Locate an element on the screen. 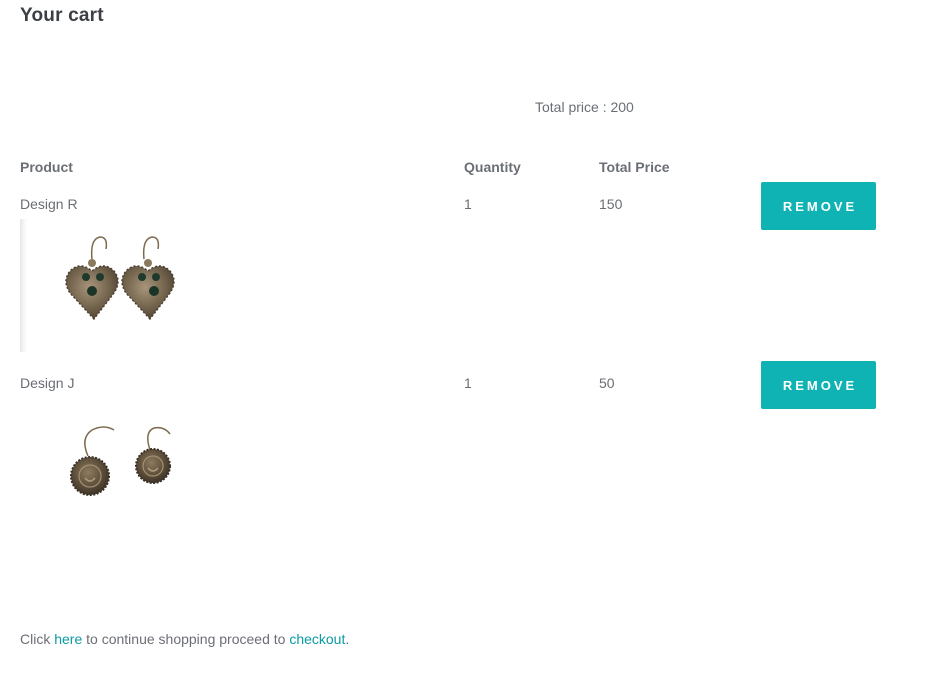 The height and width of the screenshot is (676, 932). heart-earrings-image is located at coordinates (120, 285).